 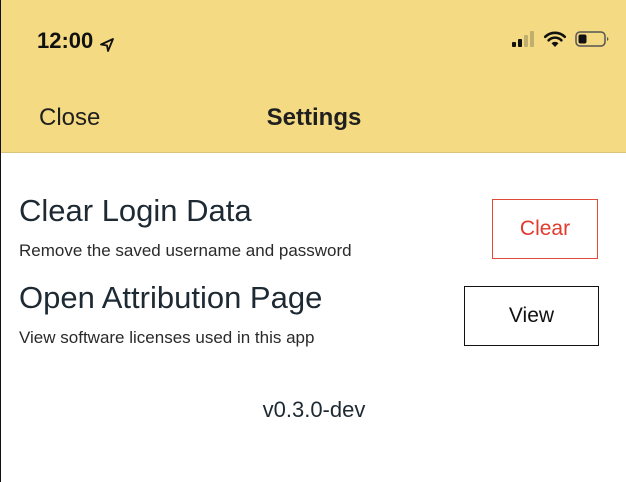 I want to click on clear-login-description: Remove the saved username and password, so click(x=185, y=250).